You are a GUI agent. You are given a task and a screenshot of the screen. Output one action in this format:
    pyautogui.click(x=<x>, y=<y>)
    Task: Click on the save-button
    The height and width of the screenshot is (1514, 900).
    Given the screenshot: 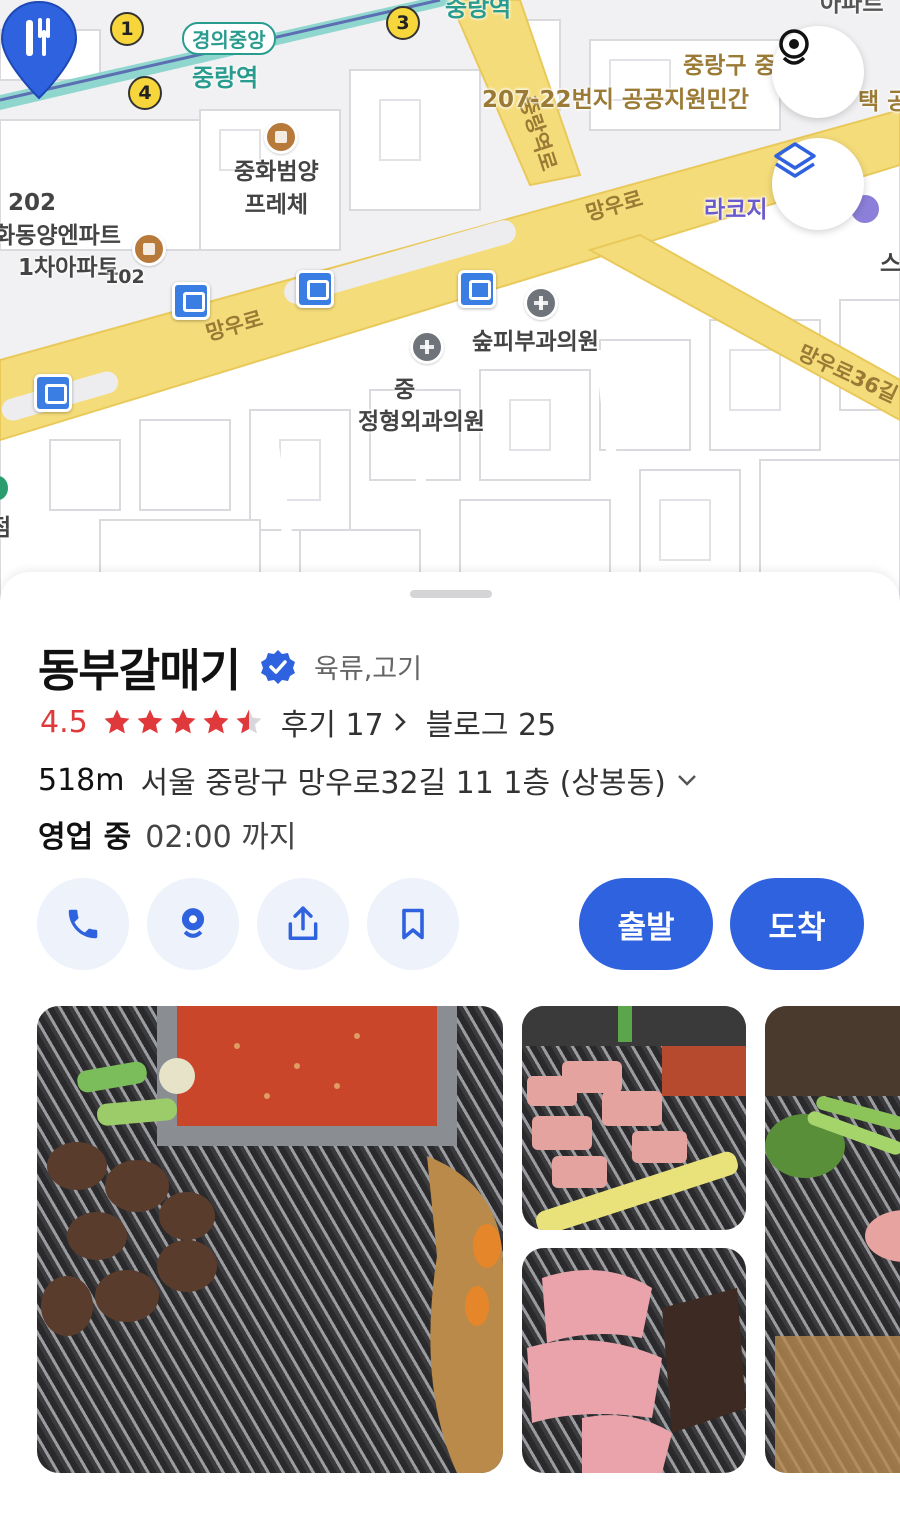 What is the action you would take?
    pyautogui.click(x=413, y=924)
    